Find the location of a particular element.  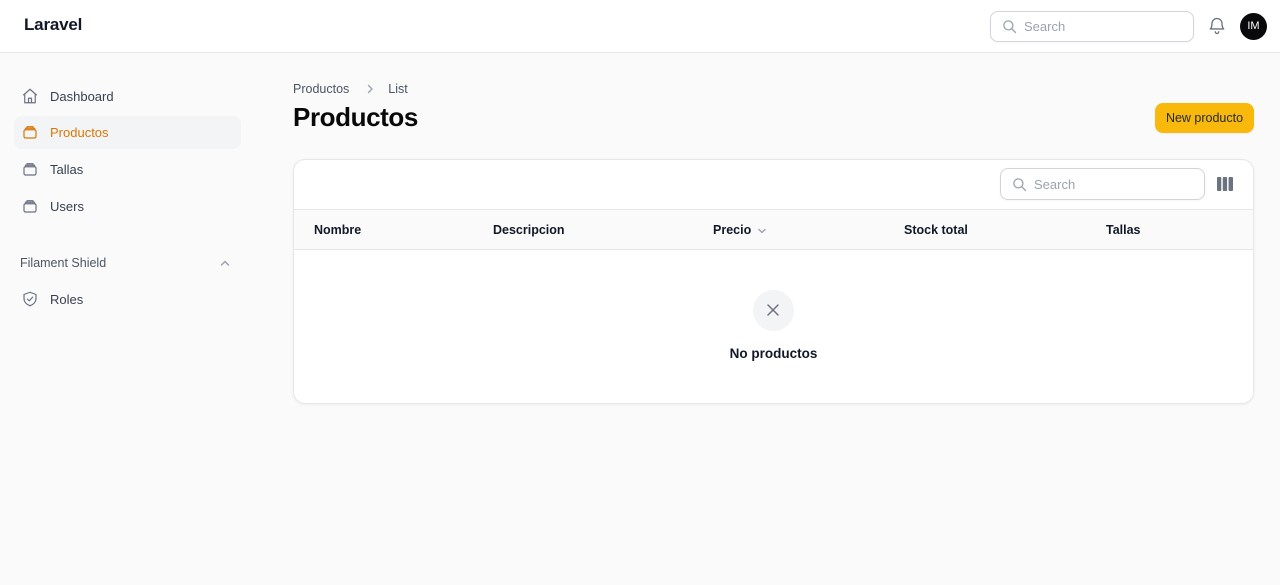

sidebar-item-label: Productos is located at coordinates (79, 132).